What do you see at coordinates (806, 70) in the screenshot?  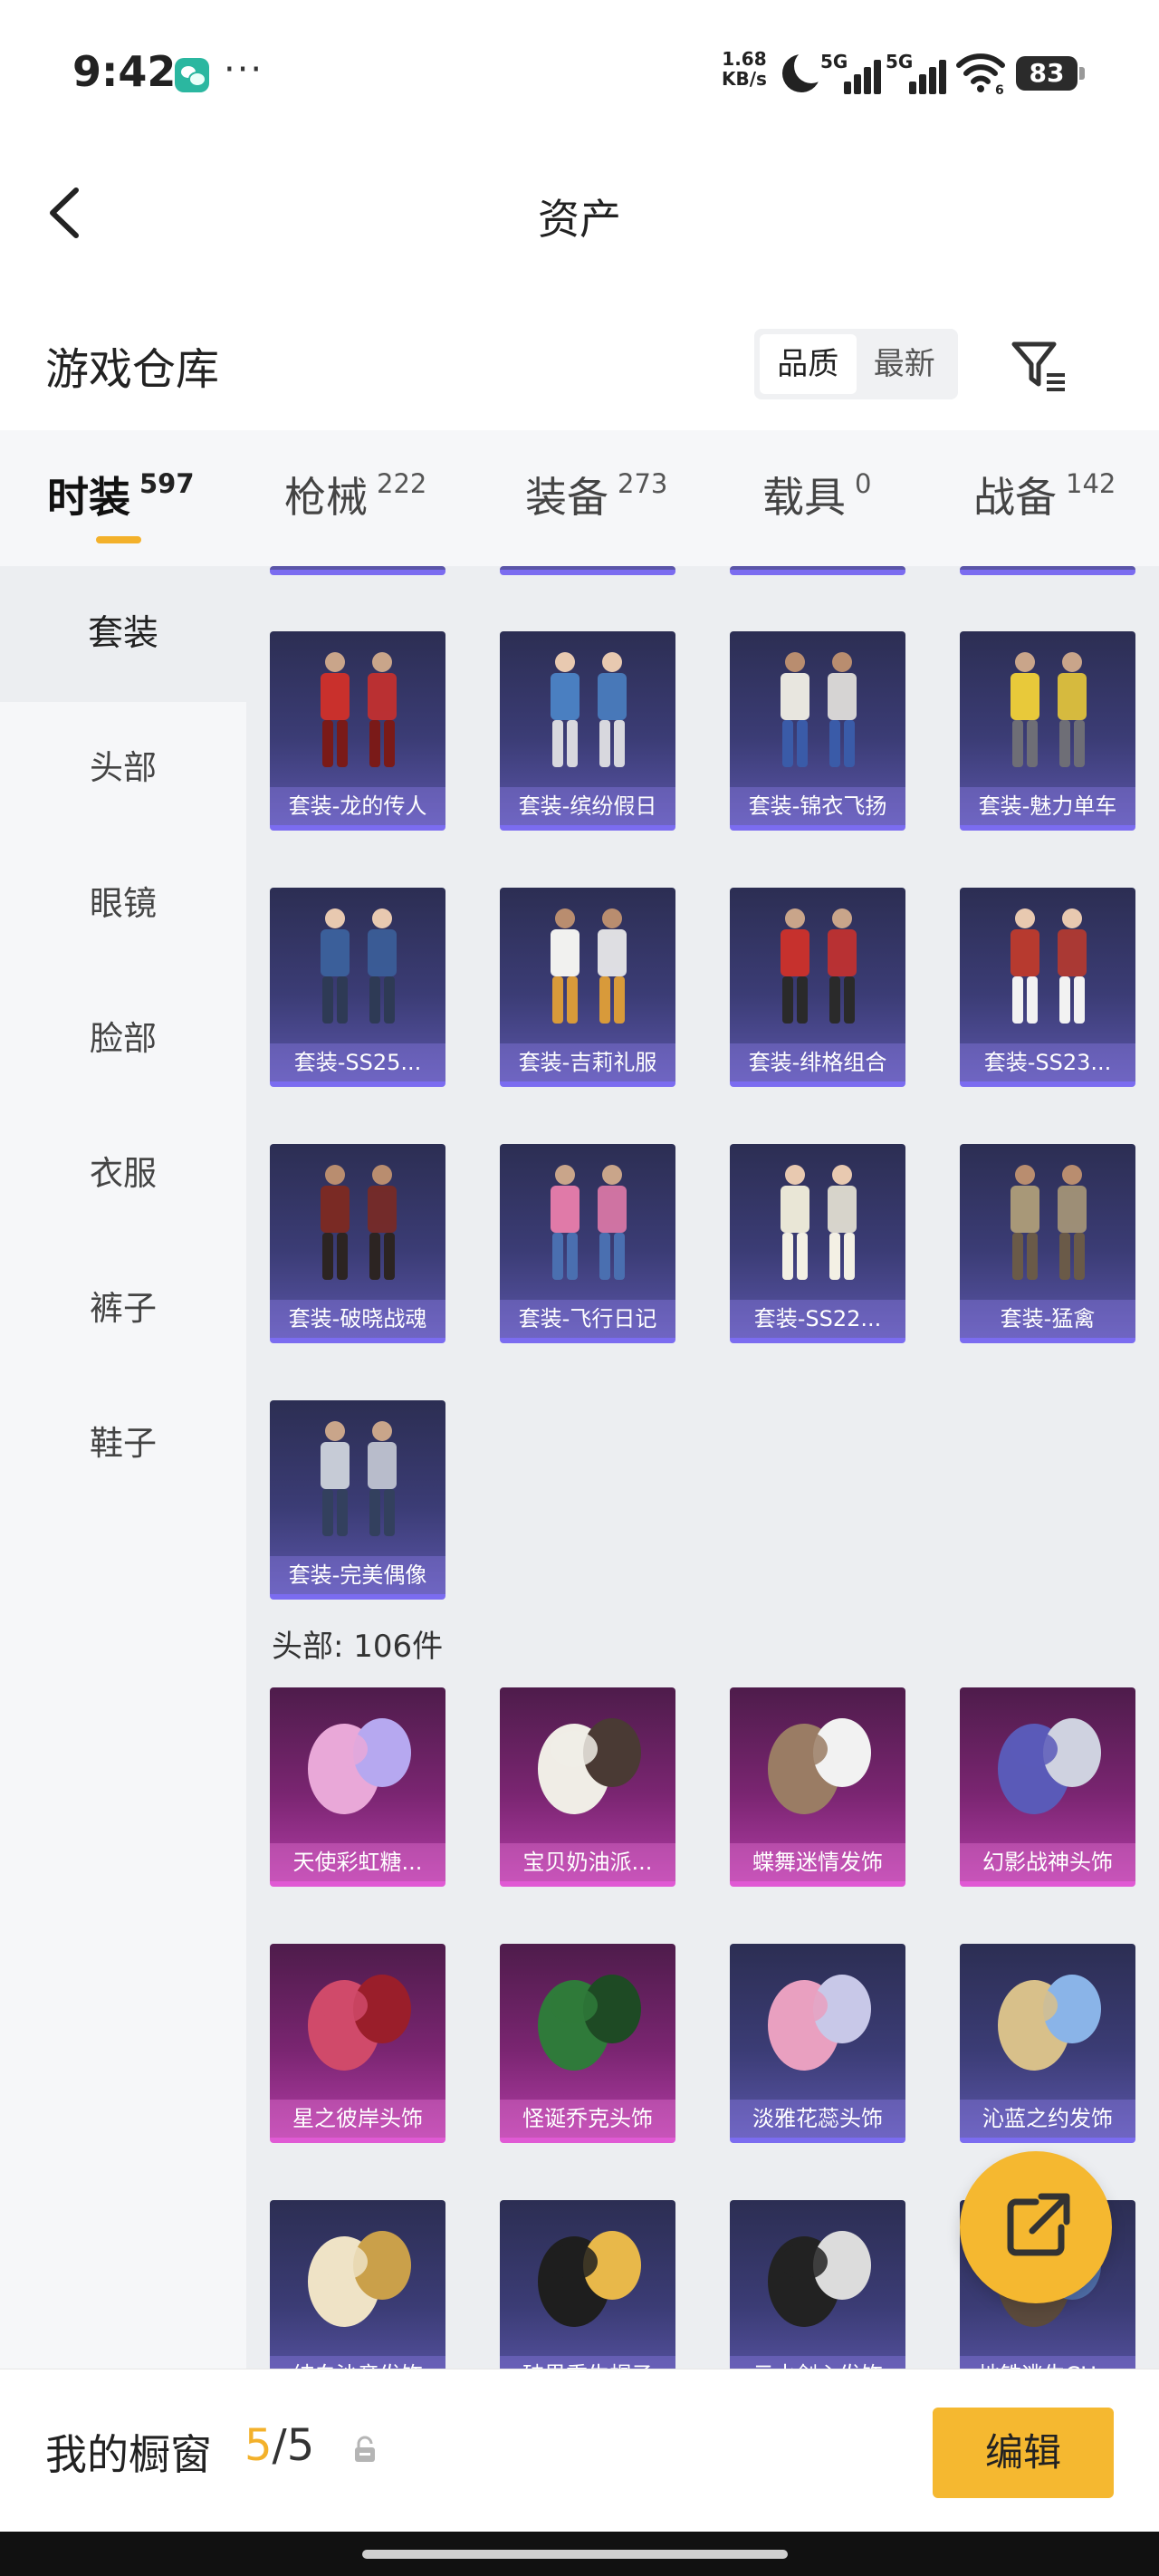 I see `do-not-disturb-icon` at bounding box center [806, 70].